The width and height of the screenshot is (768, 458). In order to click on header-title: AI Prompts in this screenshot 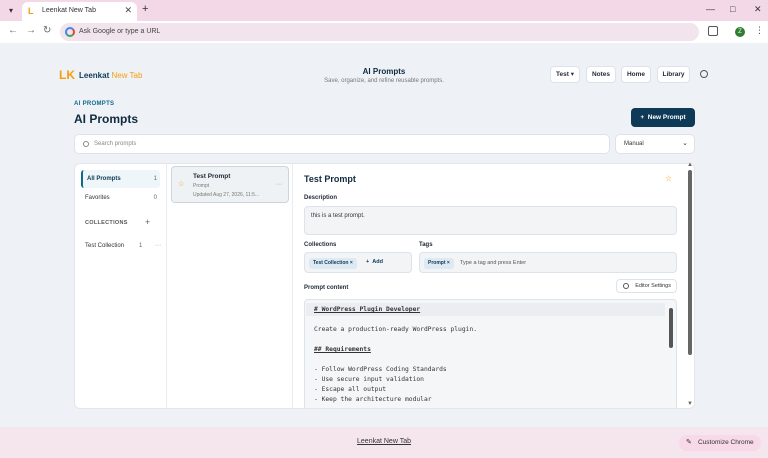, I will do `click(384, 71)`.